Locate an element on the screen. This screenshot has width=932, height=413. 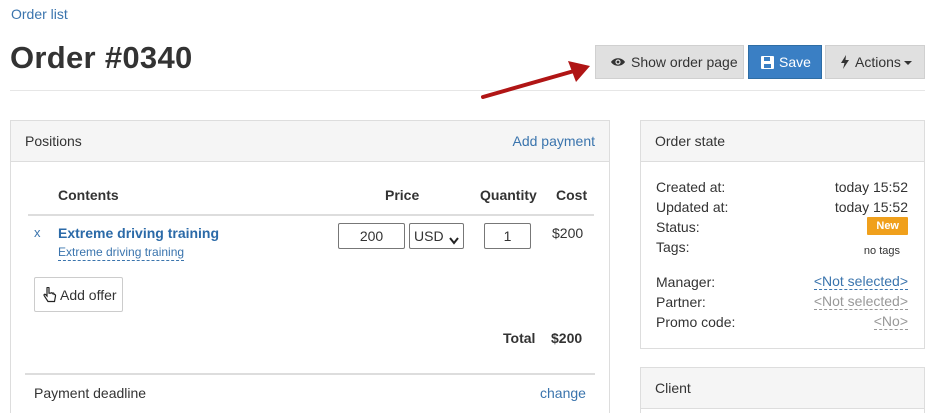
total-label: Total is located at coordinates (519, 338).